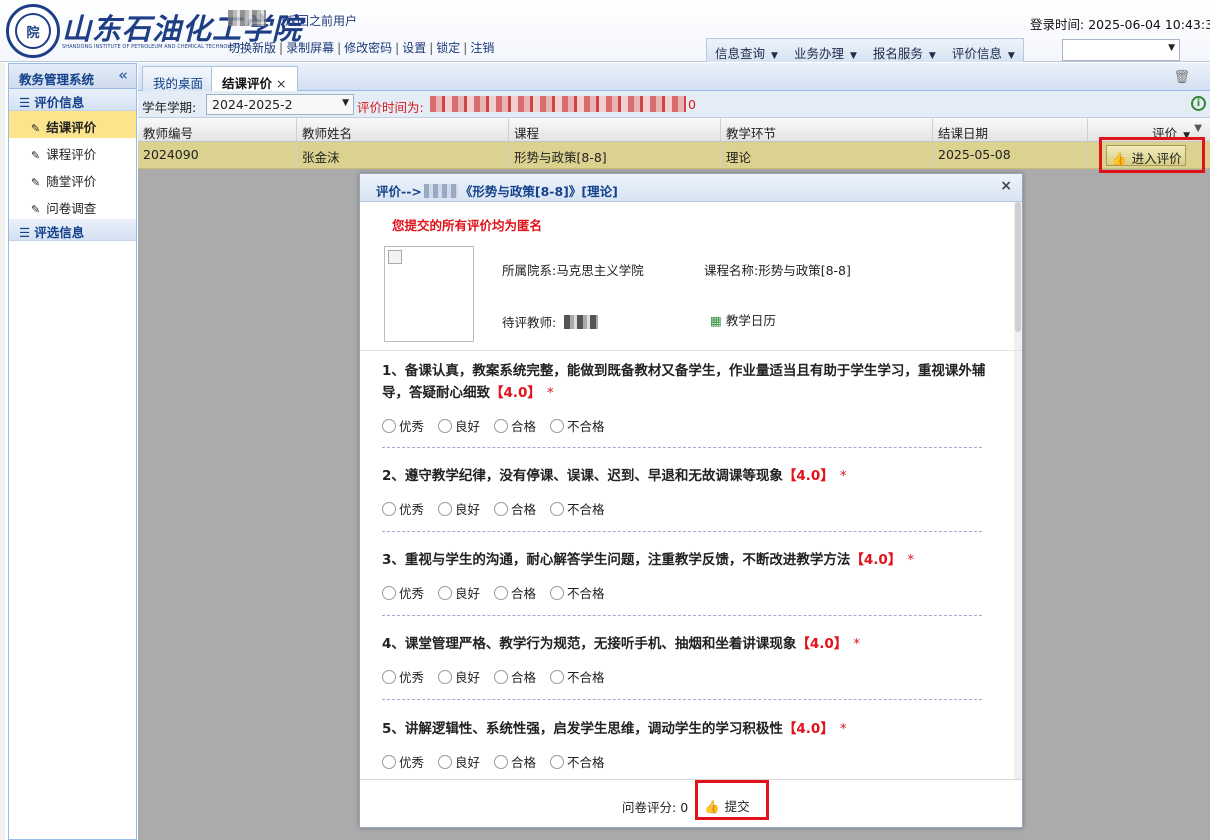  I want to click on evaluation-time-redacted, so click(558, 104).